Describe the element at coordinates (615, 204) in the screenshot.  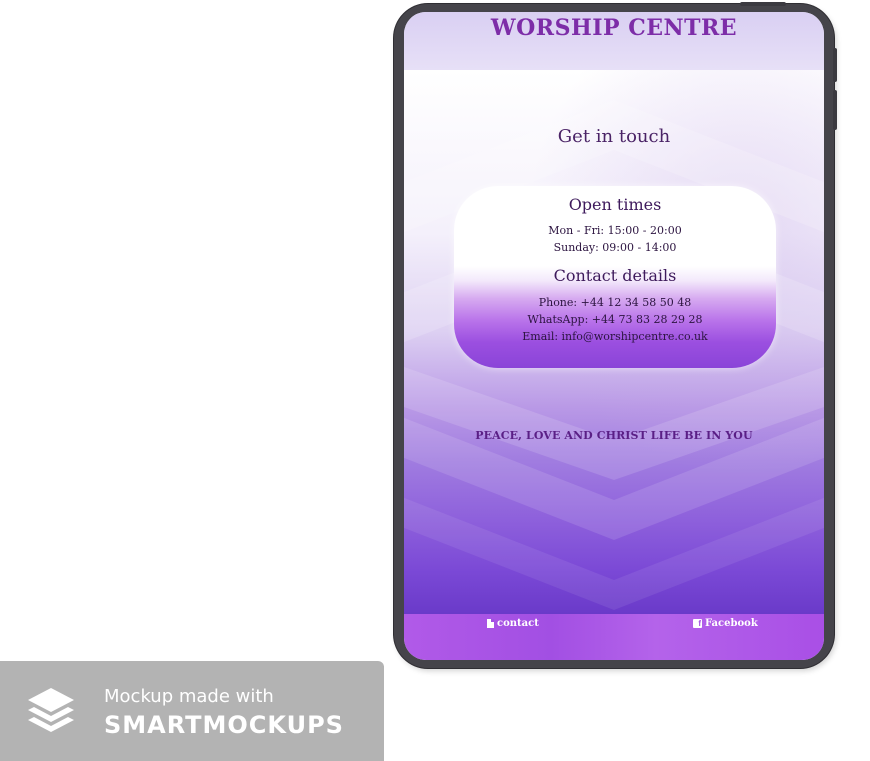
I see `open-times-title: Open times` at that location.